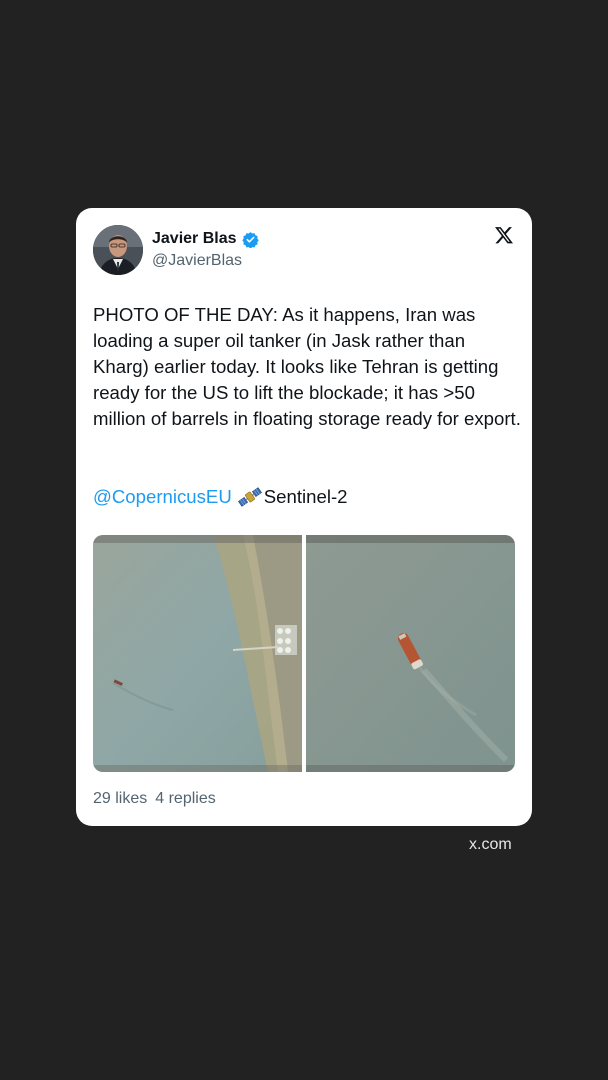 The width and height of the screenshot is (608, 1080). I want to click on mention-link: @CopernicusEU, so click(162, 497).